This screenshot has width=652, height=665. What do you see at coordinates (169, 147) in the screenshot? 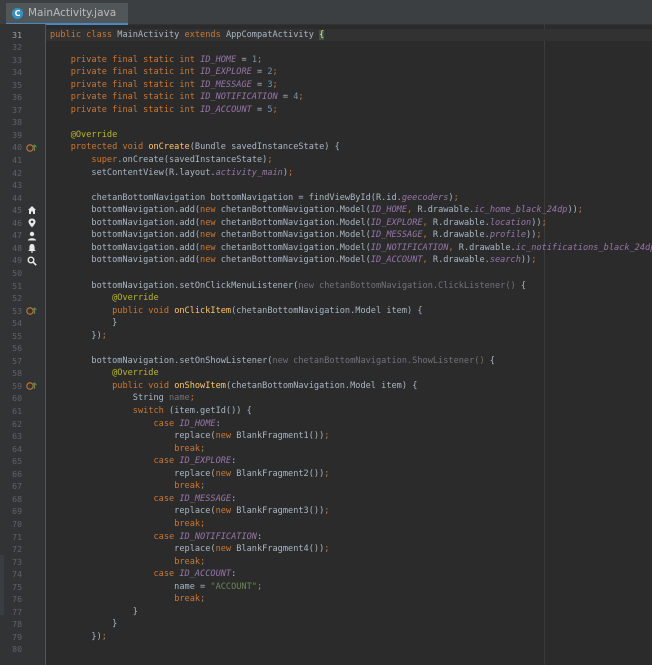
I see `code-token: onCreate` at bounding box center [169, 147].